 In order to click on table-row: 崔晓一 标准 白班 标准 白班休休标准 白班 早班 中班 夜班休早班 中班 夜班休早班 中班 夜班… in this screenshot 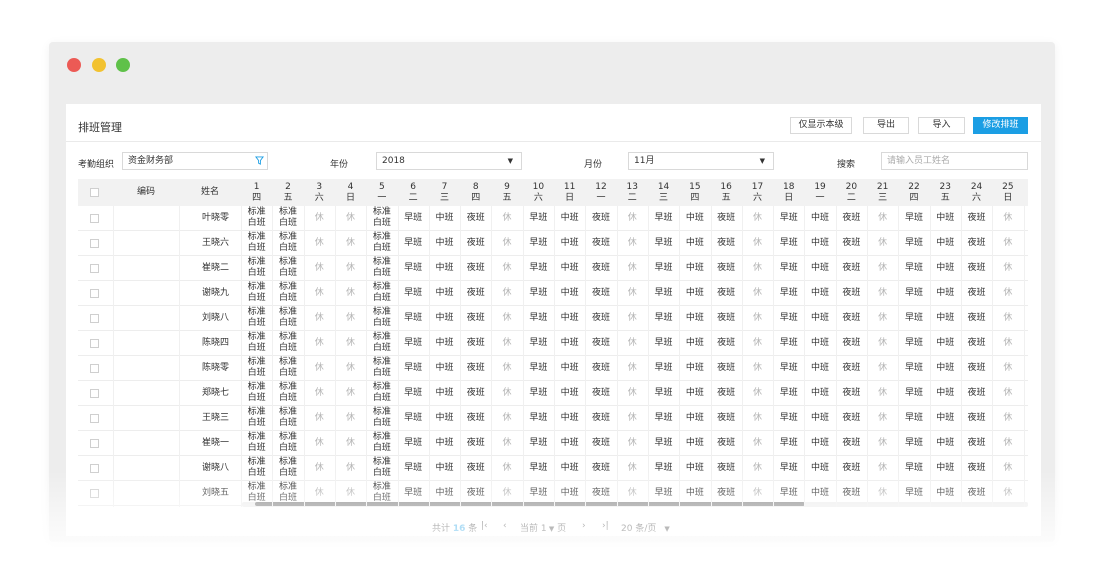, I will do `click(553, 443)`.